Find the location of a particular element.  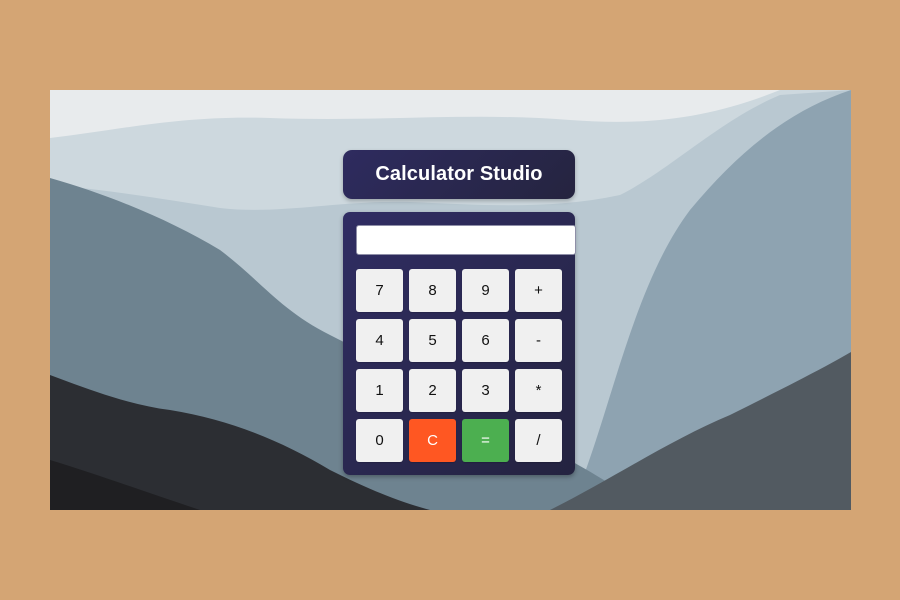

app-title: Calculator Studio is located at coordinates (459, 174).